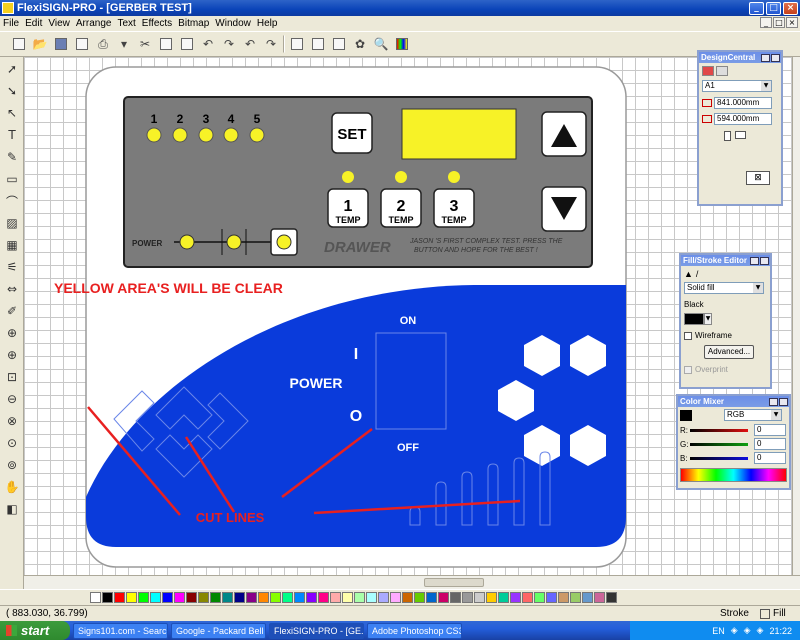  I want to click on copy-icon, so click(166, 44).